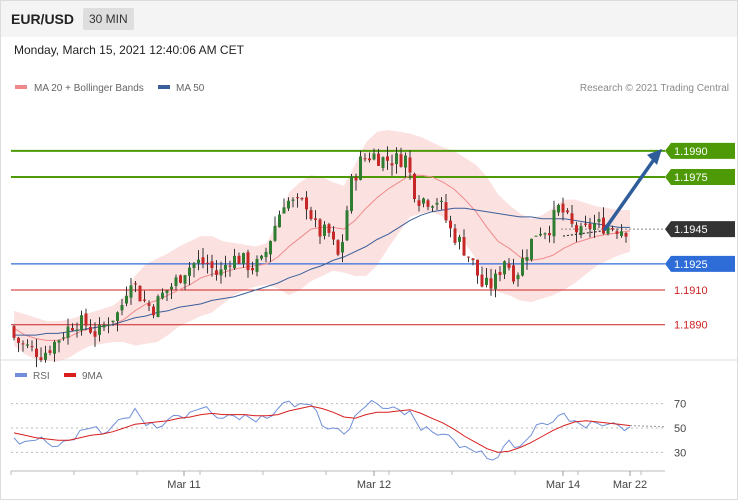  What do you see at coordinates (691, 291) in the screenshot?
I see `level-label-1.1910: 1.1910` at bounding box center [691, 291].